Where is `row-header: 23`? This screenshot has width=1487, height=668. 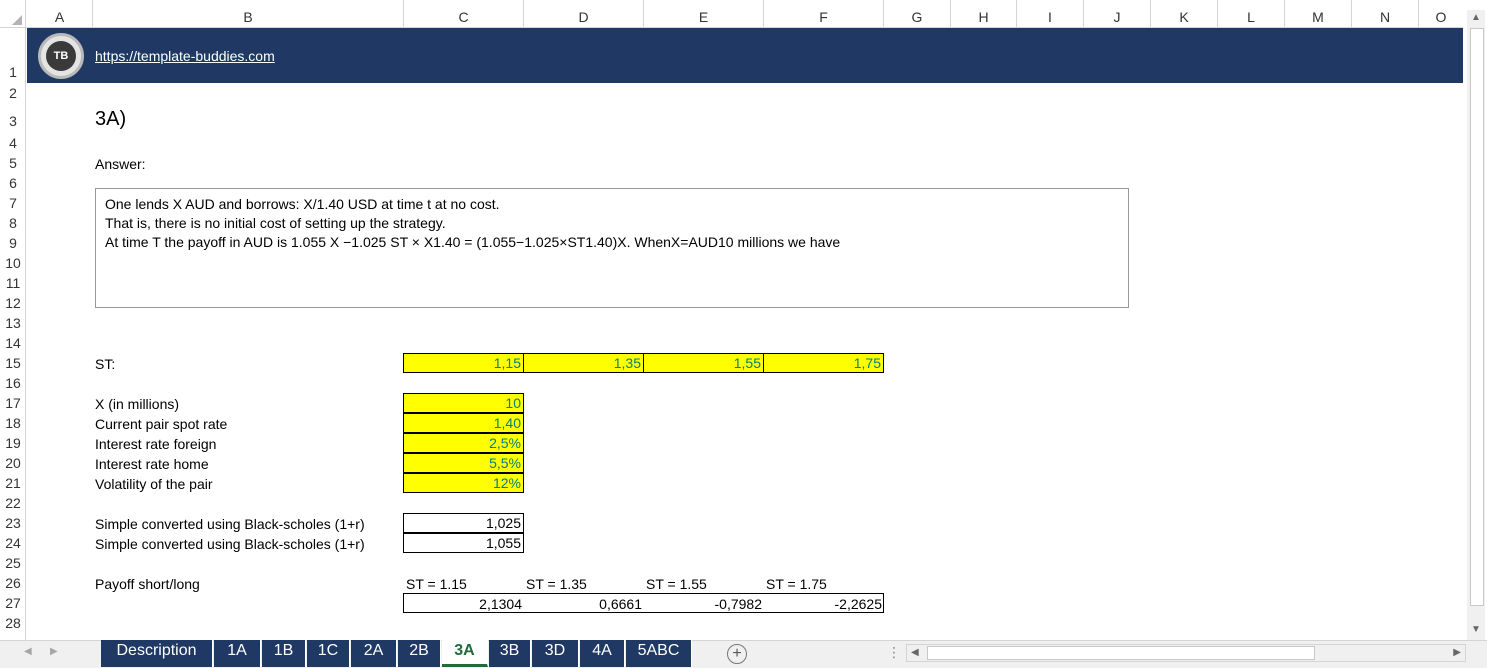
row-header: 23 is located at coordinates (13, 523).